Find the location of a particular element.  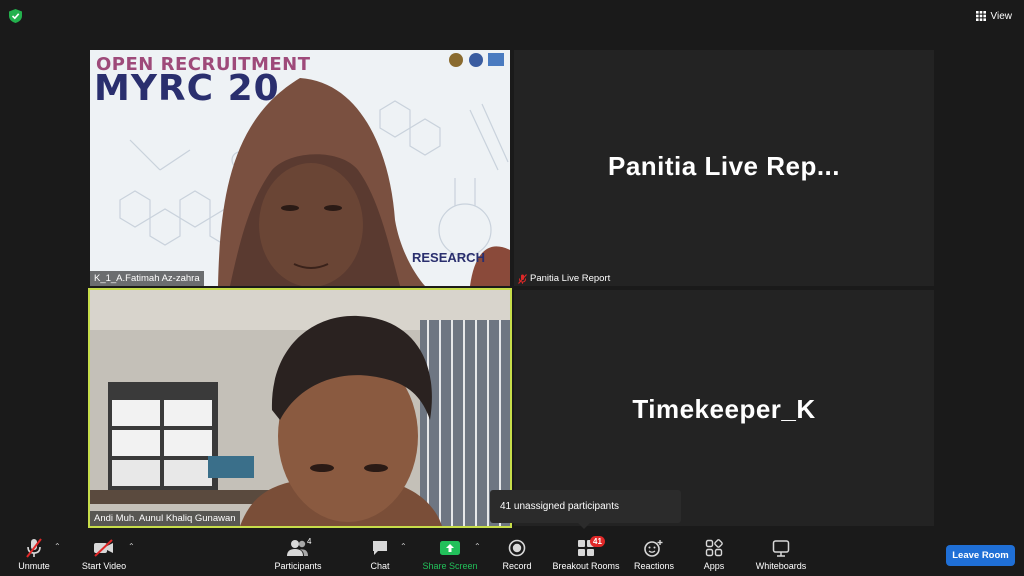

tooltip-pointer is located at coordinates (584, 526).